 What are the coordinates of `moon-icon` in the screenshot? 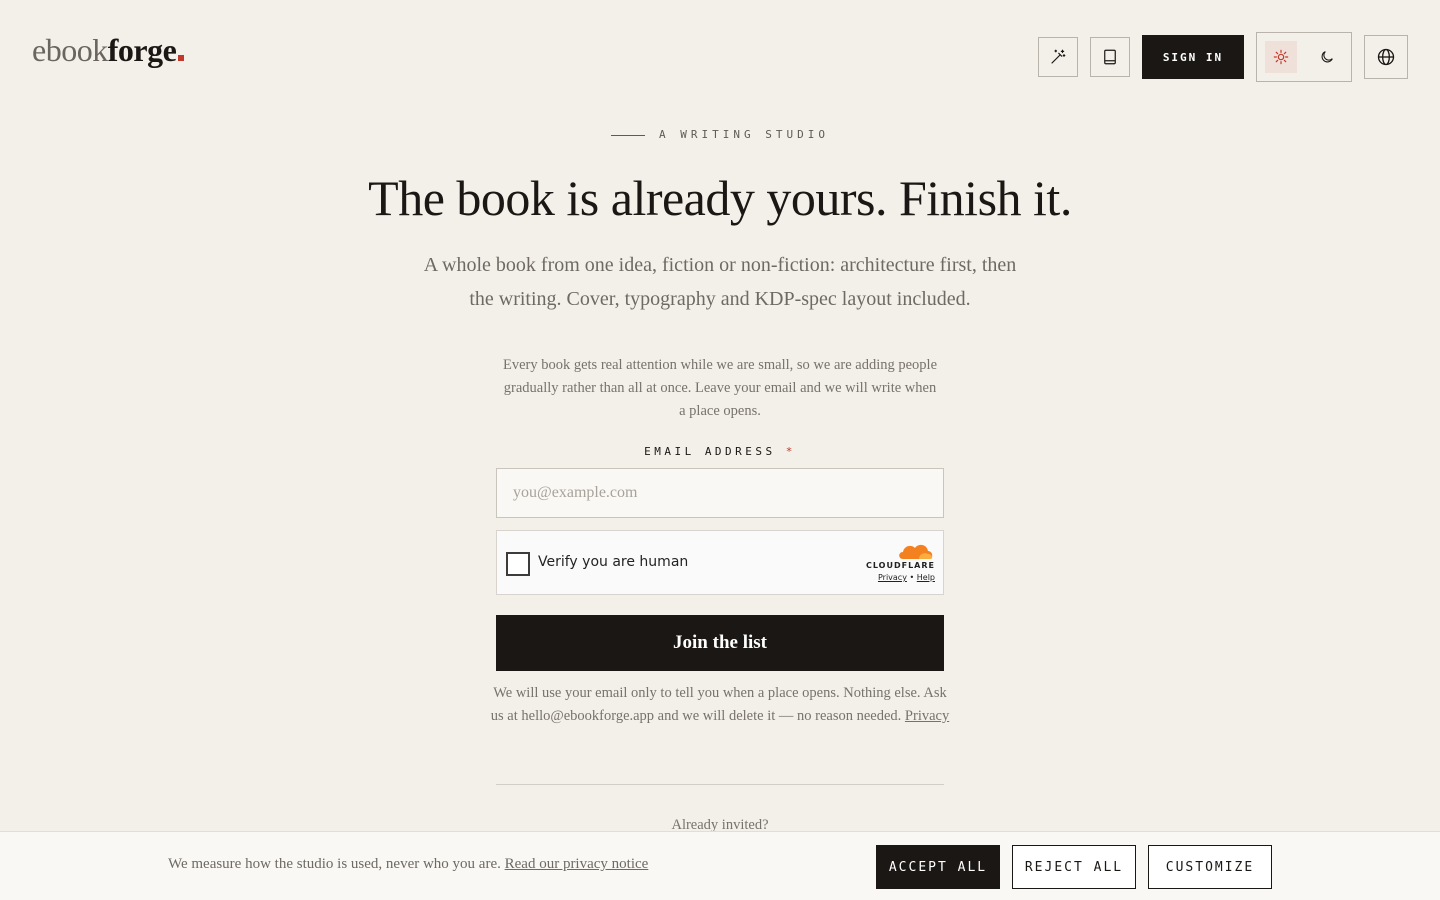 It's located at (1327, 57).